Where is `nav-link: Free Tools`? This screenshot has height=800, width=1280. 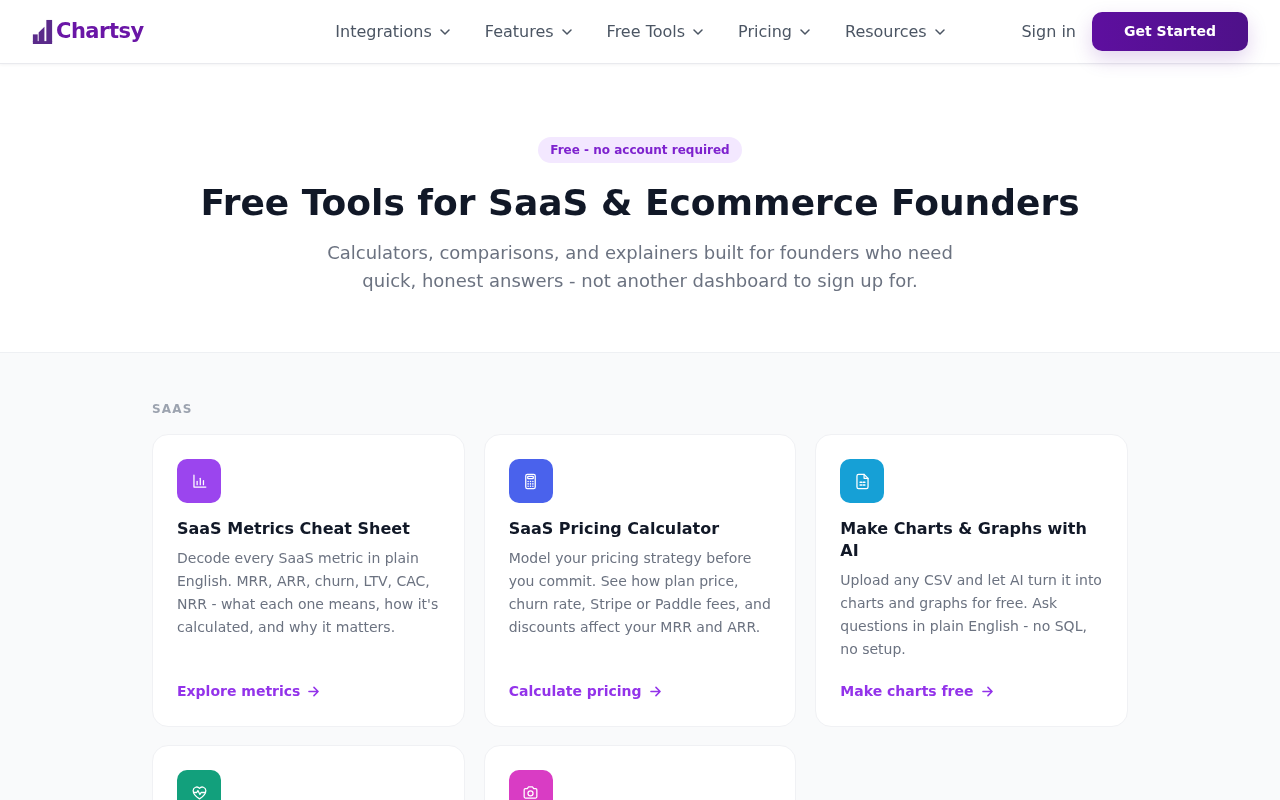
nav-link: Free Tools is located at coordinates (655, 31).